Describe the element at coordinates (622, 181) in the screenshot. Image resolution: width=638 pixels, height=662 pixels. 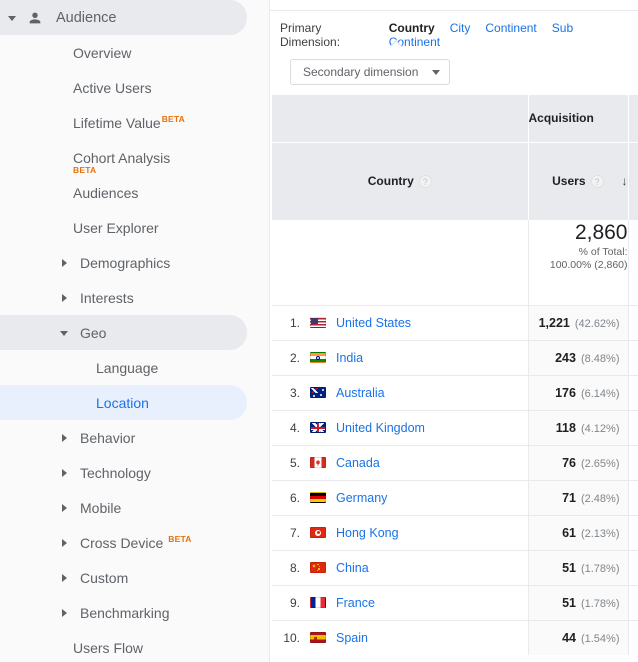
I see `sort-descending-icon: ↓` at that location.